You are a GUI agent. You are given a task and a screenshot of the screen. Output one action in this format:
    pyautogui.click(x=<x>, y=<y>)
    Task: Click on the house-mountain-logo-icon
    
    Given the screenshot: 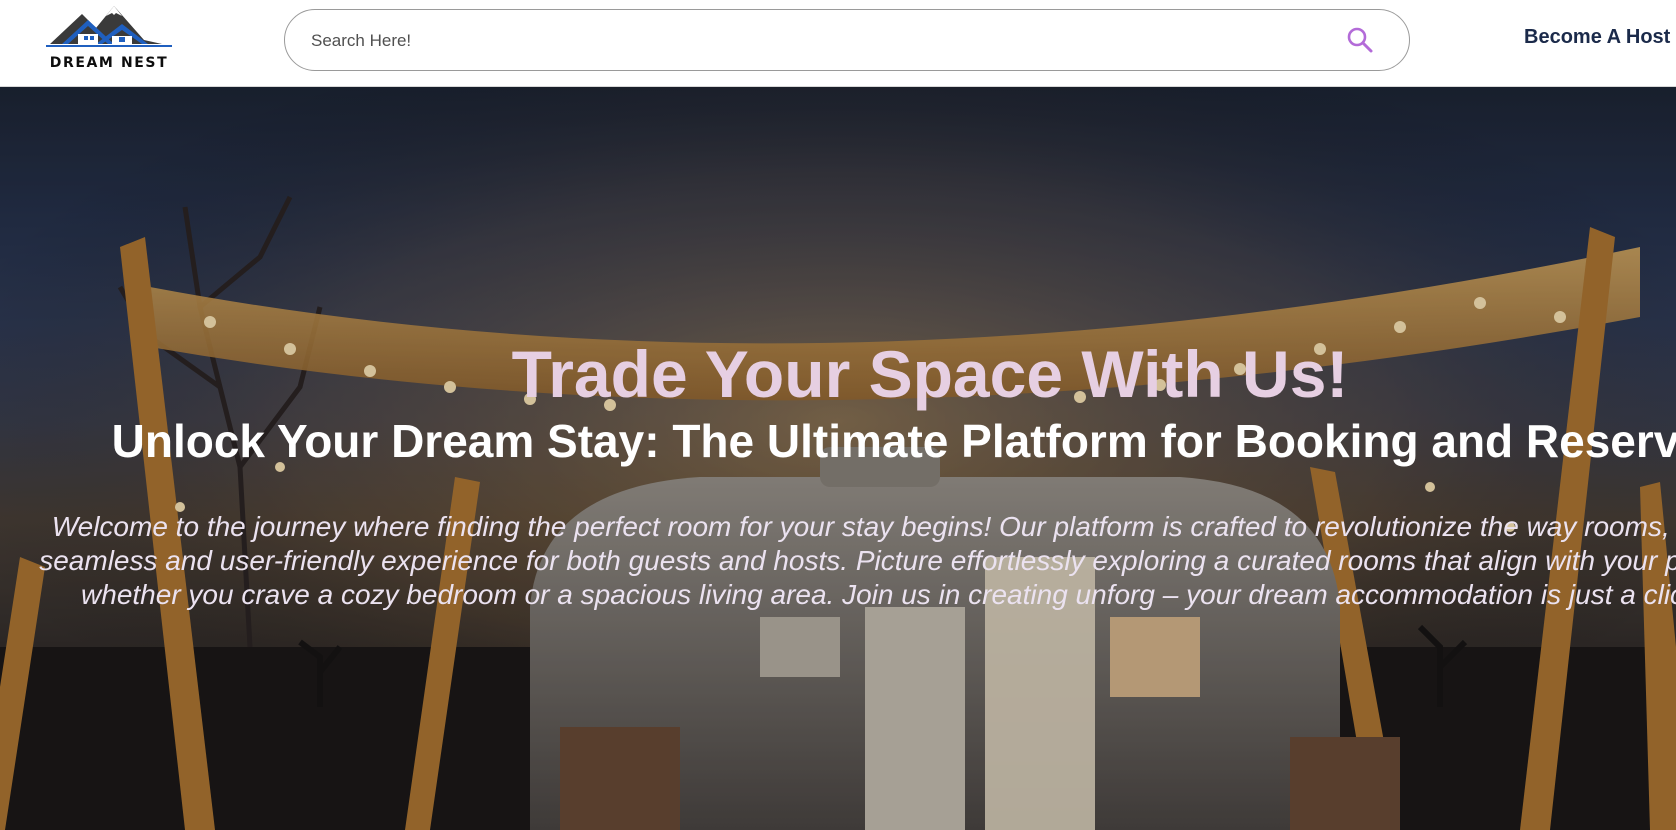 What is the action you would take?
    pyautogui.click(x=109, y=26)
    